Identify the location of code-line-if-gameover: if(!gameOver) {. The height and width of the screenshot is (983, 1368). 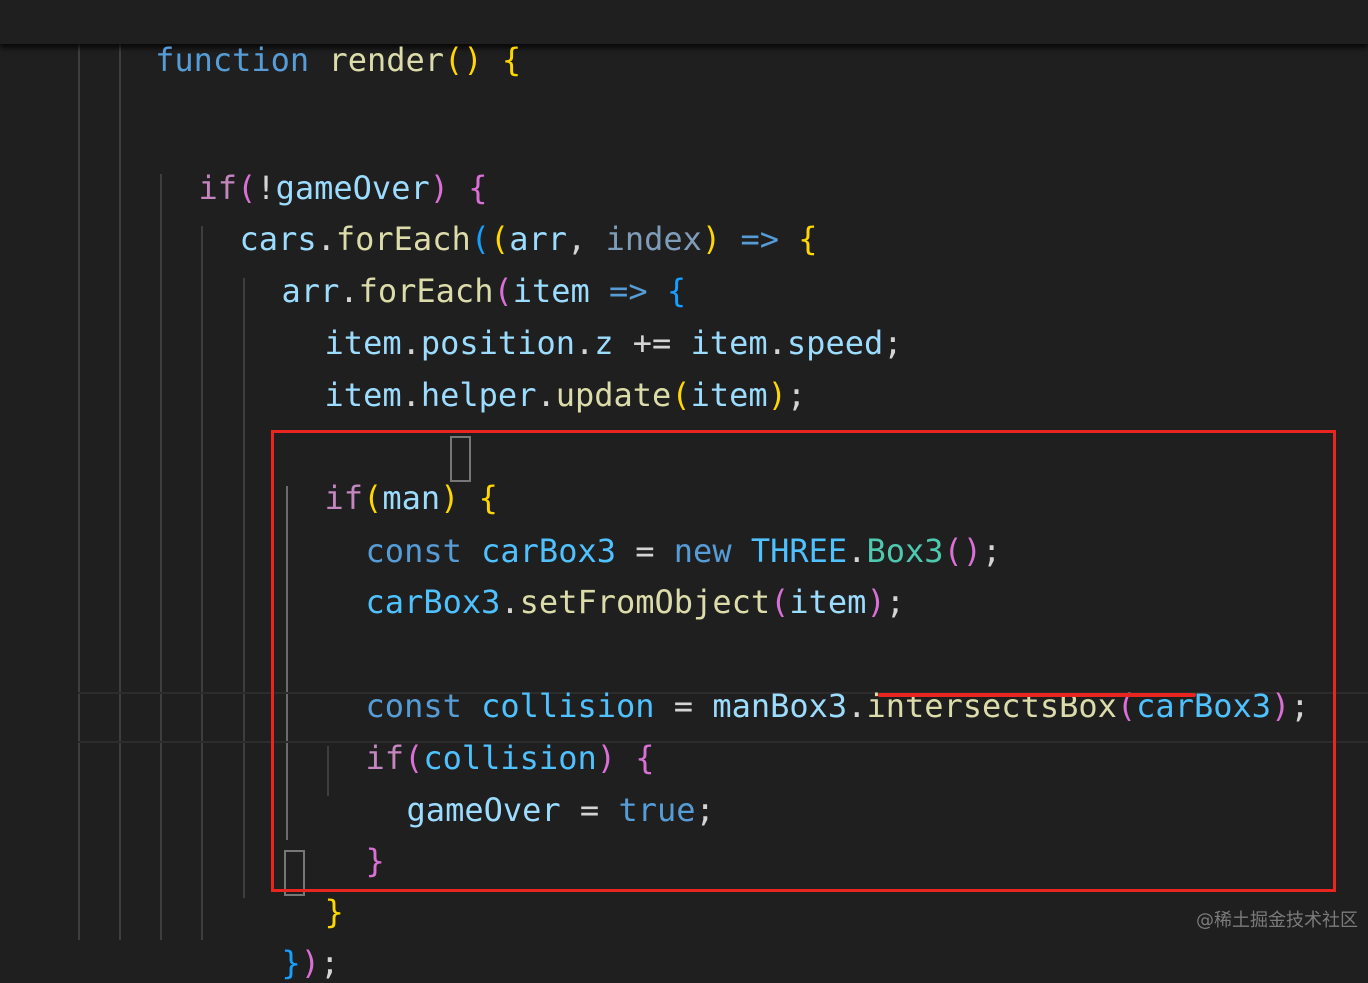
(324, 167).